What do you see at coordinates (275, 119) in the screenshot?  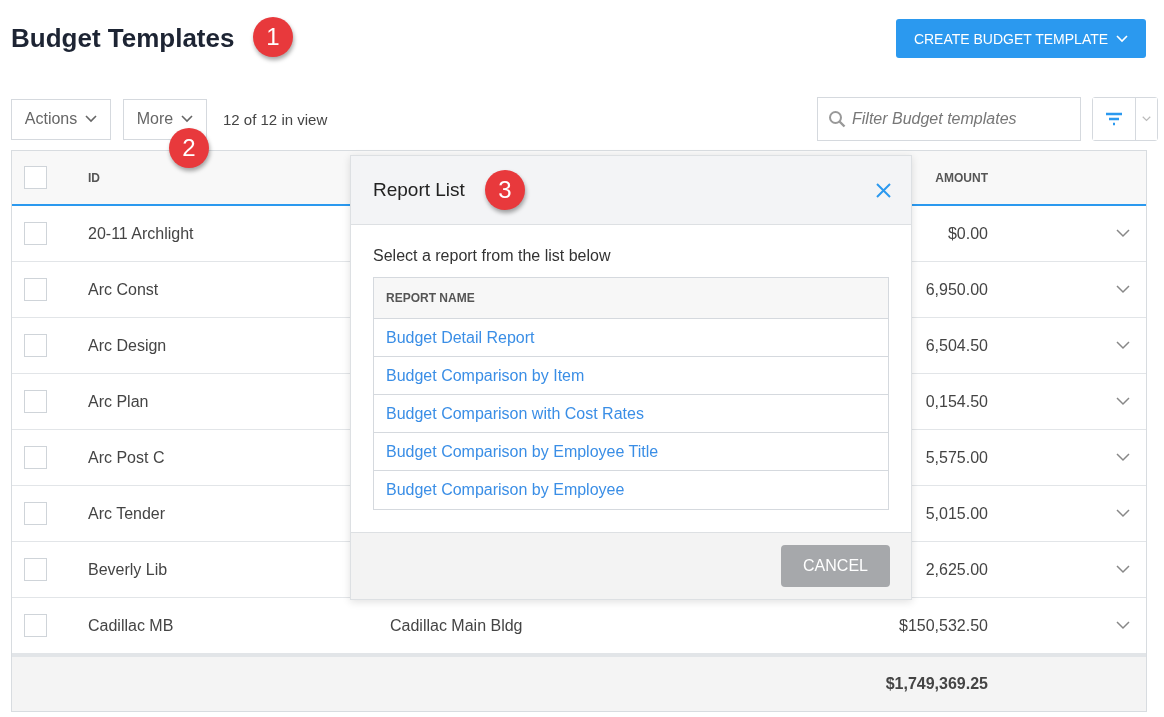 I see `view-count: 12 of 12 in view` at bounding box center [275, 119].